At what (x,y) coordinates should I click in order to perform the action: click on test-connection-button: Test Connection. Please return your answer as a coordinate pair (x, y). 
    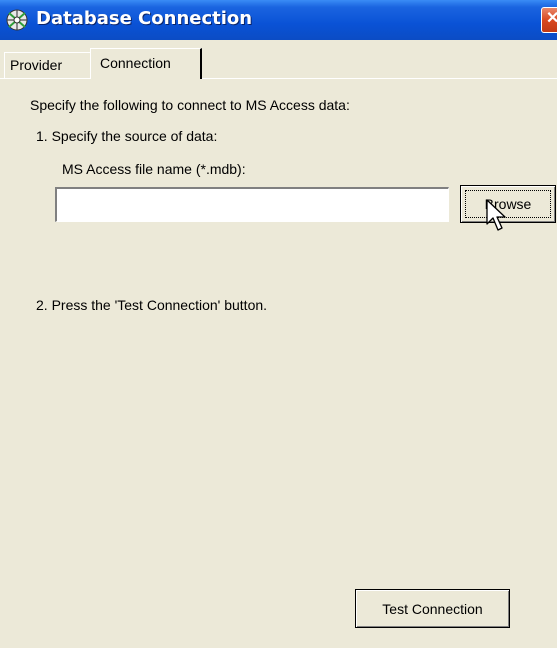
    Looking at the image, I should click on (432, 608).